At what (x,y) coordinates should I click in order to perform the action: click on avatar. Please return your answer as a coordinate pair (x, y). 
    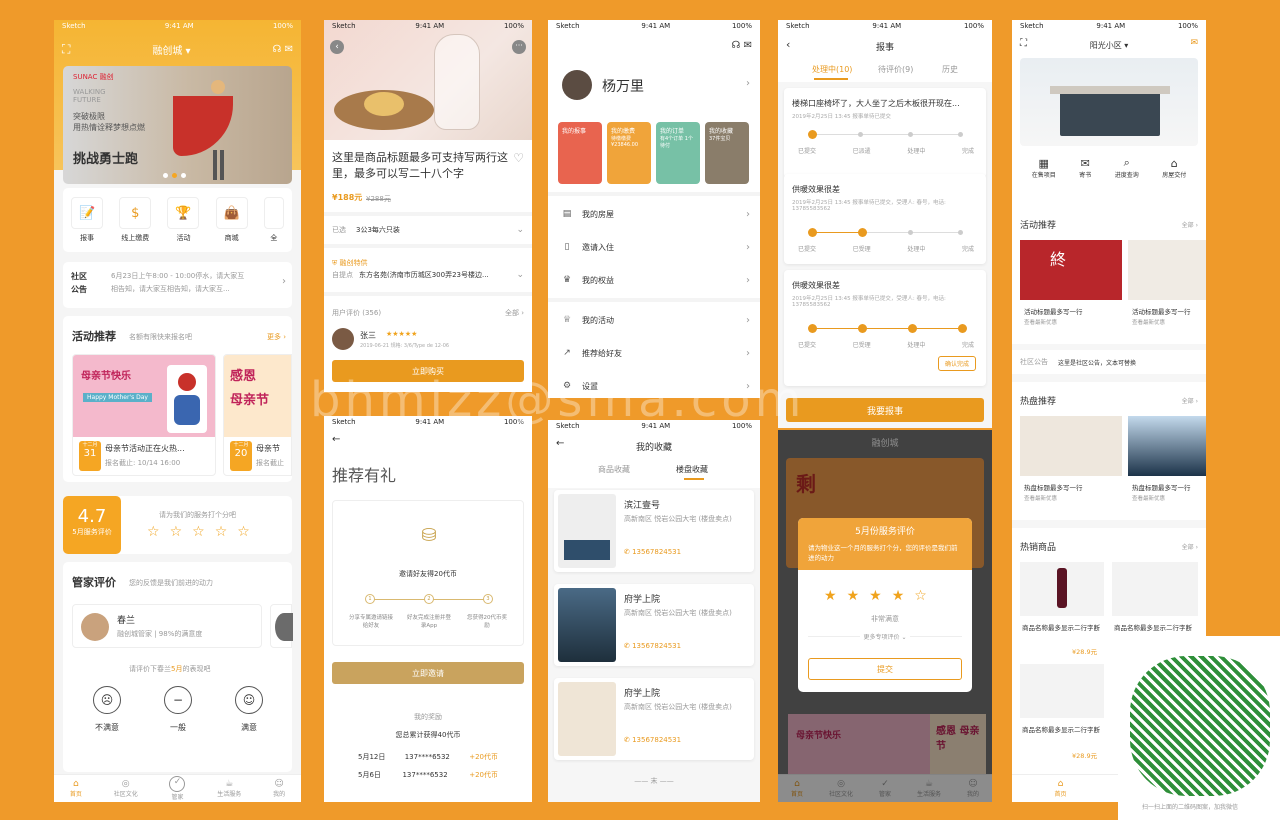
    Looking at the image, I should click on (577, 85).